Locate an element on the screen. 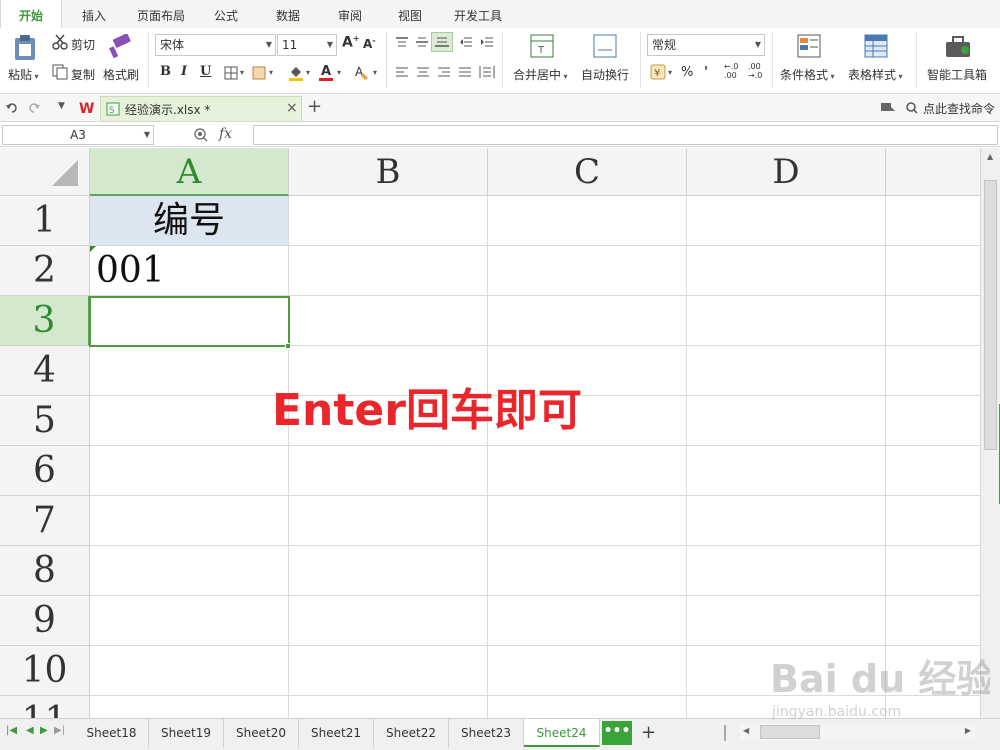  paste-button: 粘贴 ▾ is located at coordinates (23, 74).